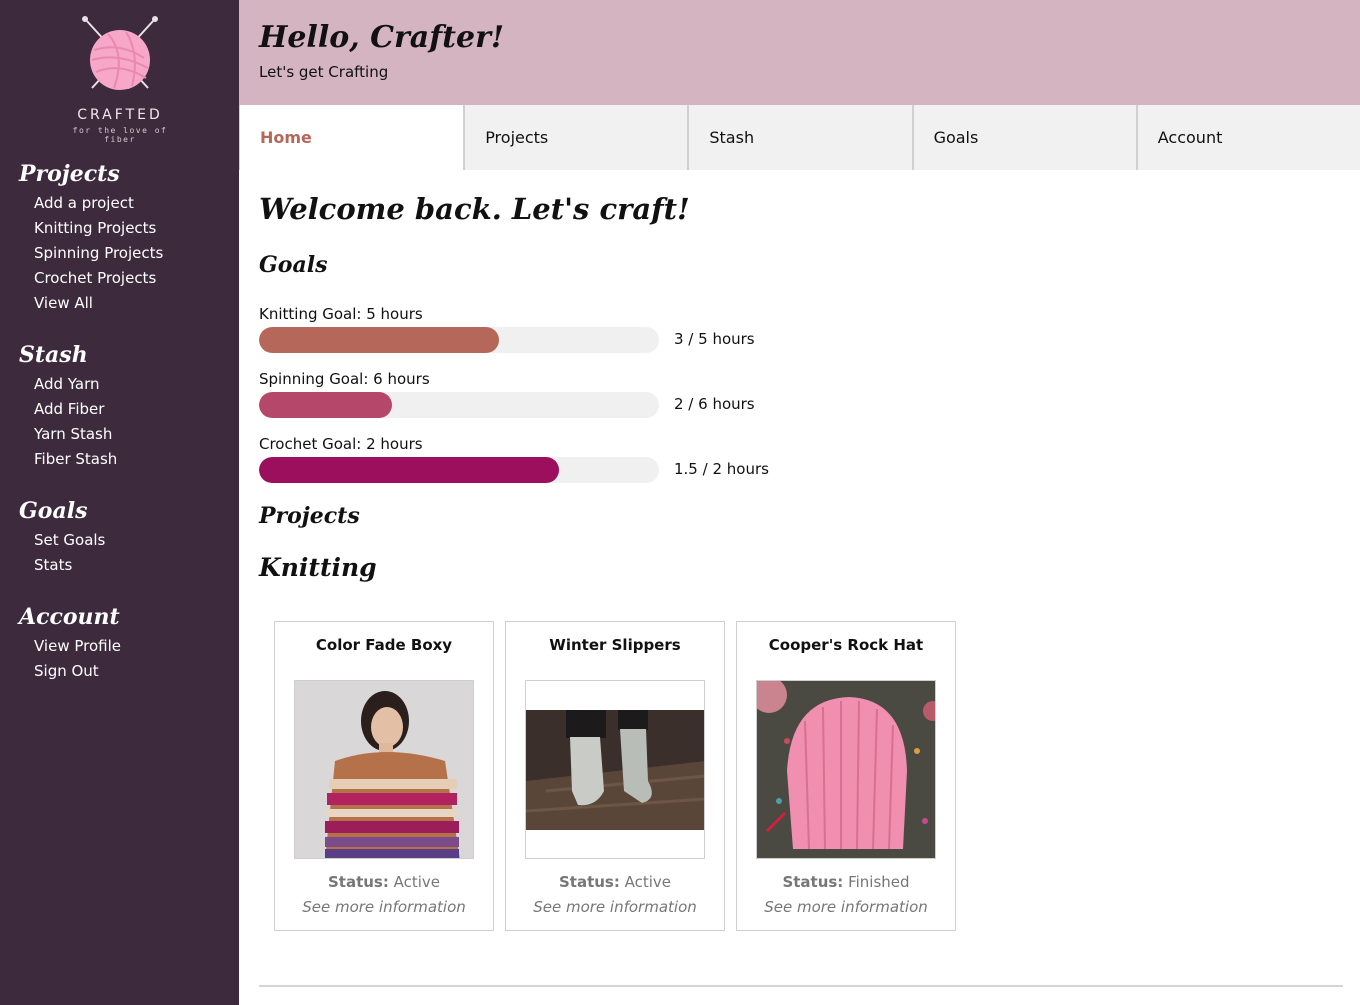 Image resolution: width=1360 pixels, height=1005 pixels. Describe the element at coordinates (382, 37) in the screenshot. I see `page-title: Hello, Crafter!` at that location.